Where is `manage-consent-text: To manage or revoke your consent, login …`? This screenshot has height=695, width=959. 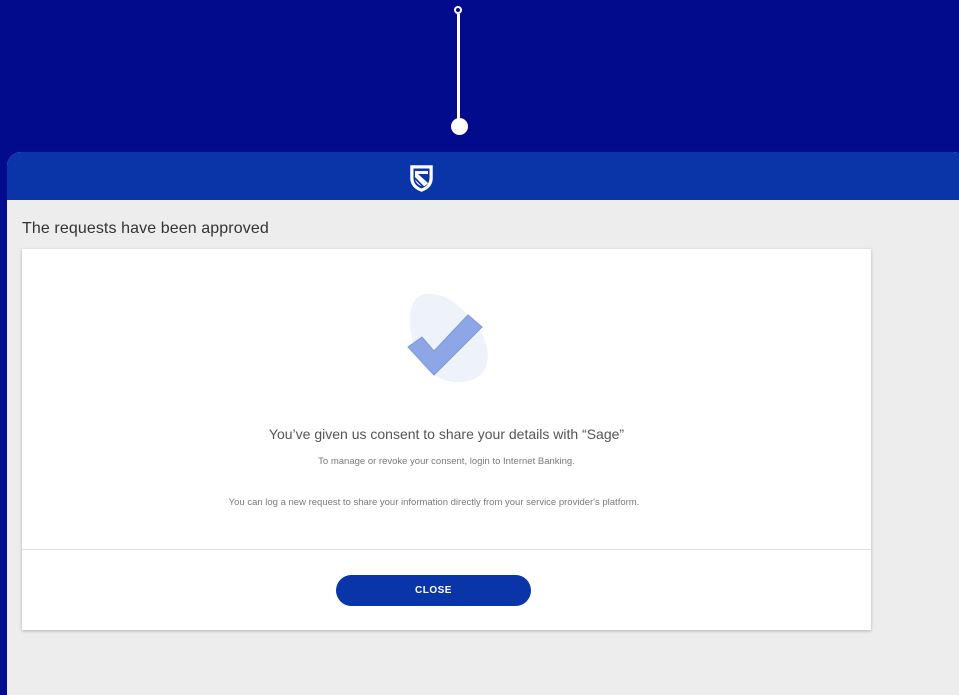
manage-consent-text: To manage or revoke your consent, login … is located at coordinates (446, 461).